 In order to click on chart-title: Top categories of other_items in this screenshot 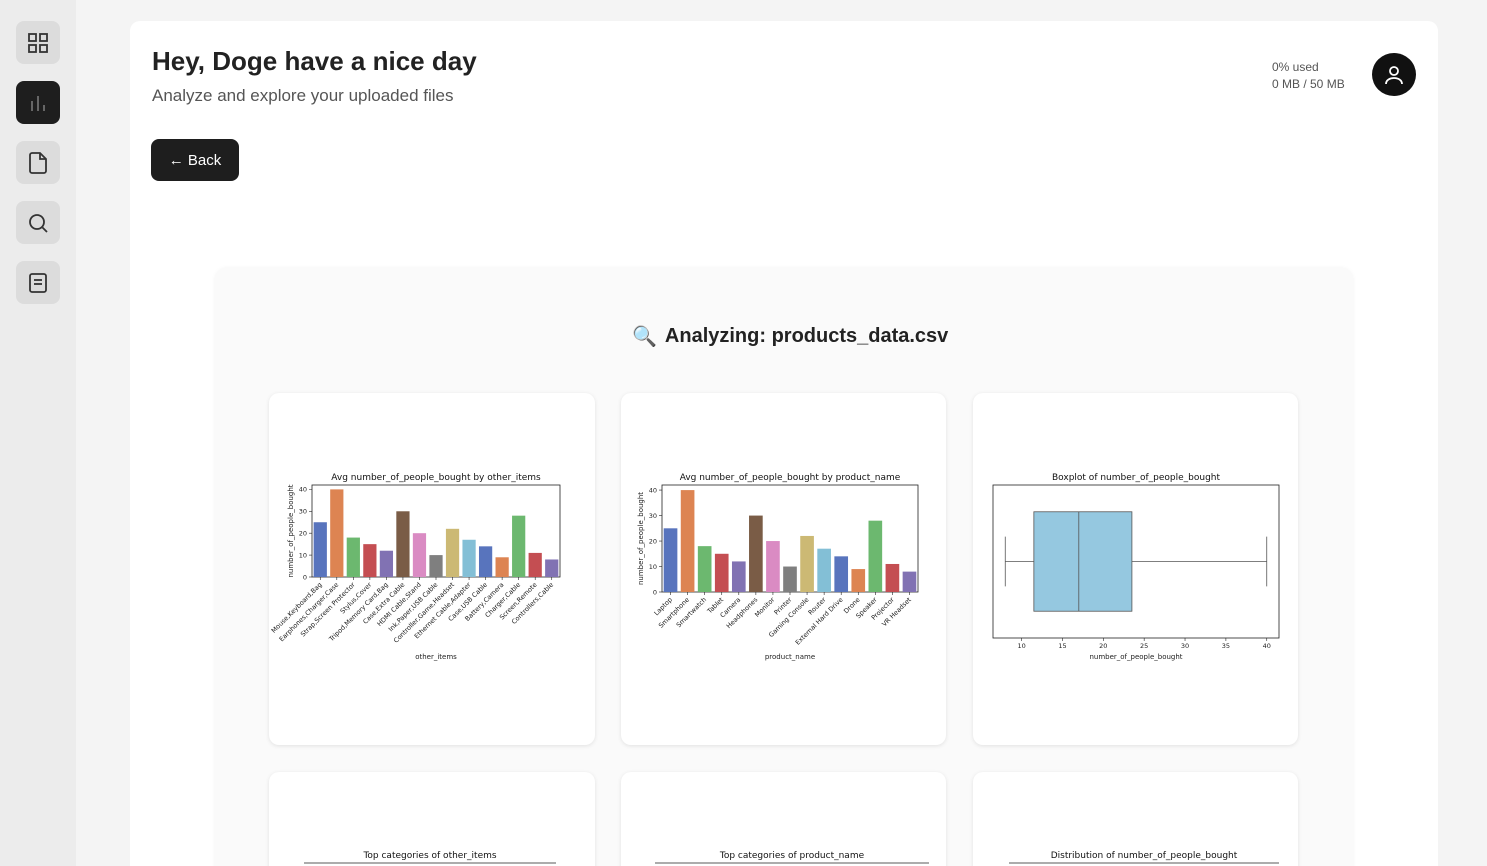, I will do `click(429, 856)`.